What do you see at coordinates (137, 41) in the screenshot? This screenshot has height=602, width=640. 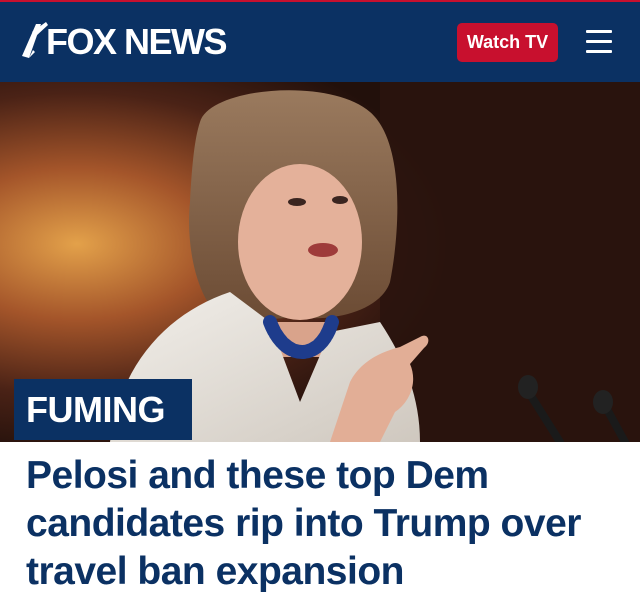 I see `logo-text: FOX NEWS` at bounding box center [137, 41].